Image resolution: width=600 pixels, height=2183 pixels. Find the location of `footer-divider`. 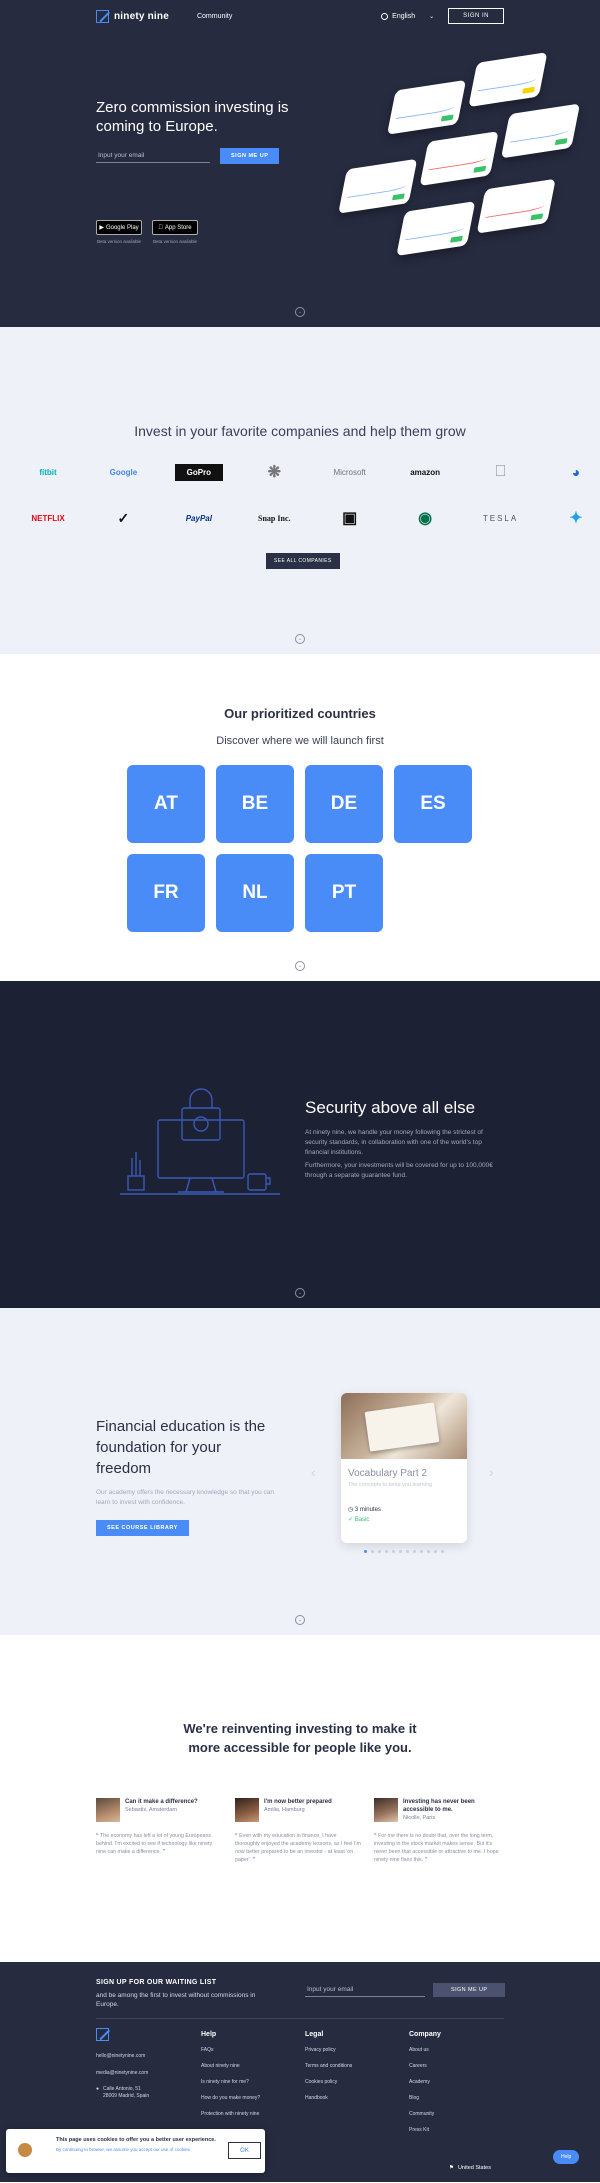

footer-divider is located at coordinates (300, 2018).